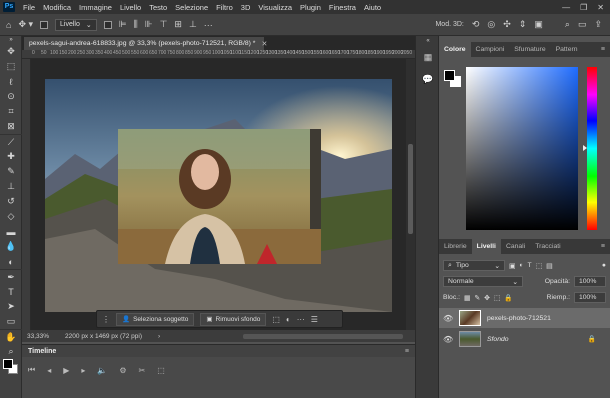 This screenshot has width=610, height=398. I want to click on toolbar-collapse-icon: », so click(11, 40).